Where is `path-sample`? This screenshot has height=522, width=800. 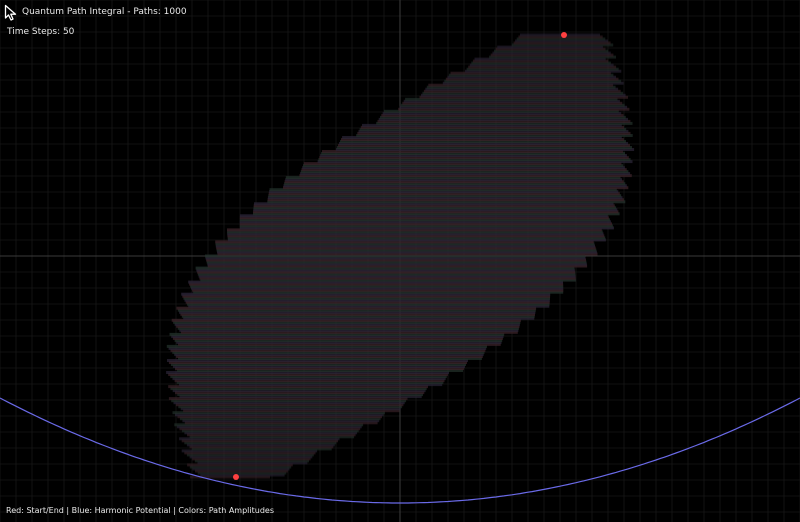
path-sample is located at coordinates (560, 35).